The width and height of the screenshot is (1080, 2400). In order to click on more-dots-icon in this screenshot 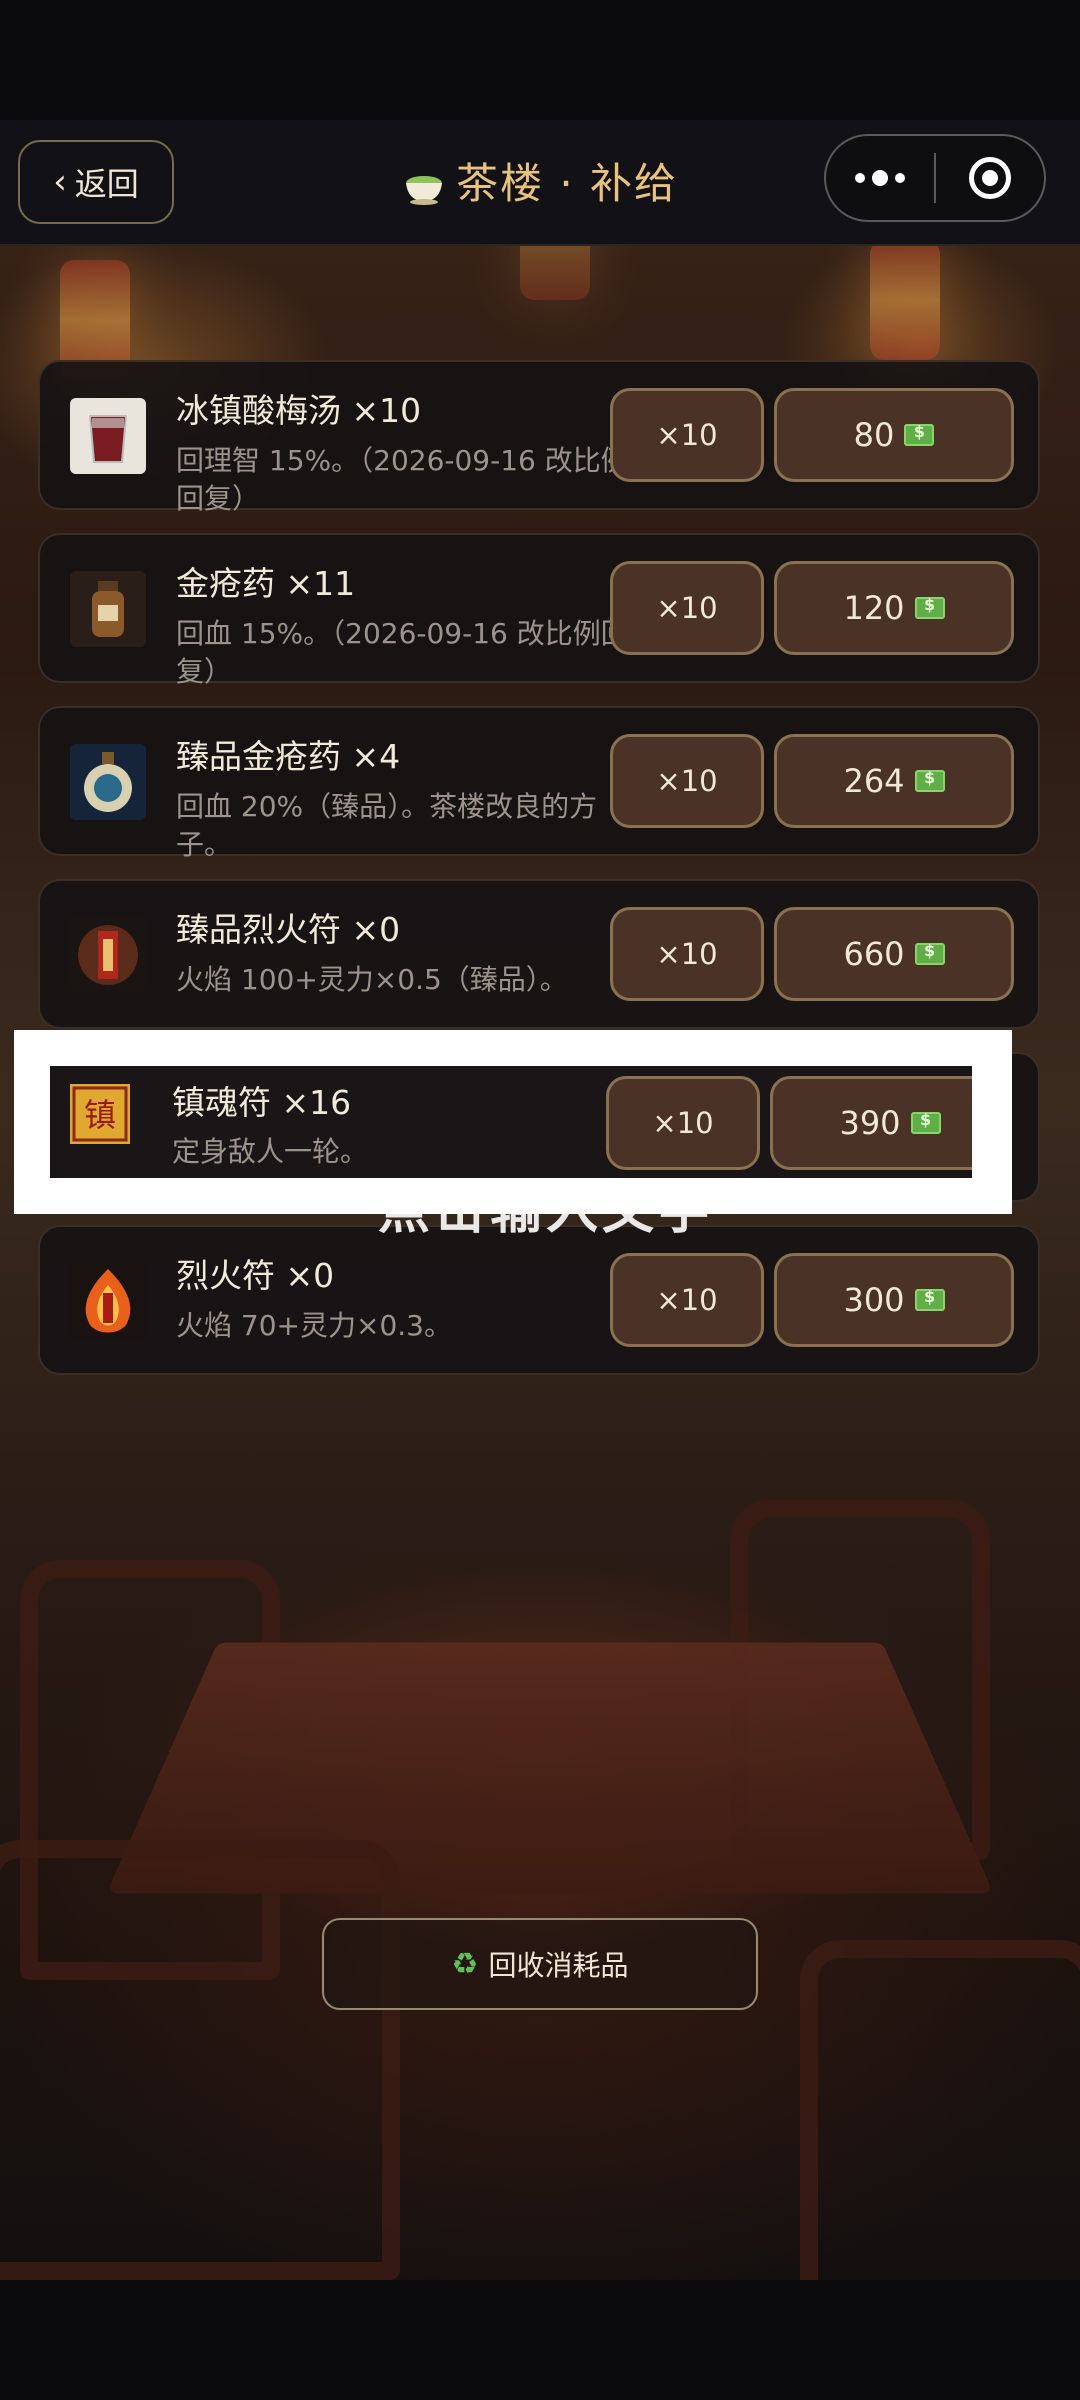, I will do `click(880, 178)`.